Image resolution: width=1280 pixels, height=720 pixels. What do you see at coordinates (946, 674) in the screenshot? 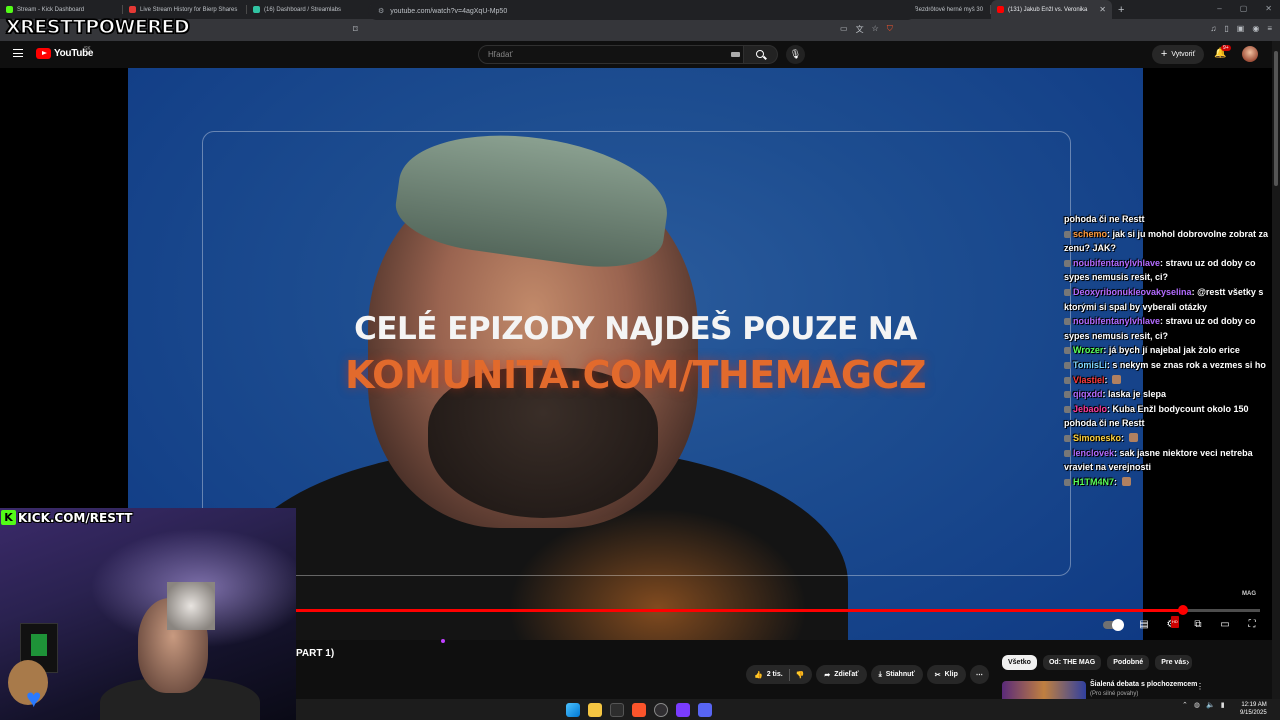
I see `clip-button: ✂ Klip` at bounding box center [946, 674].